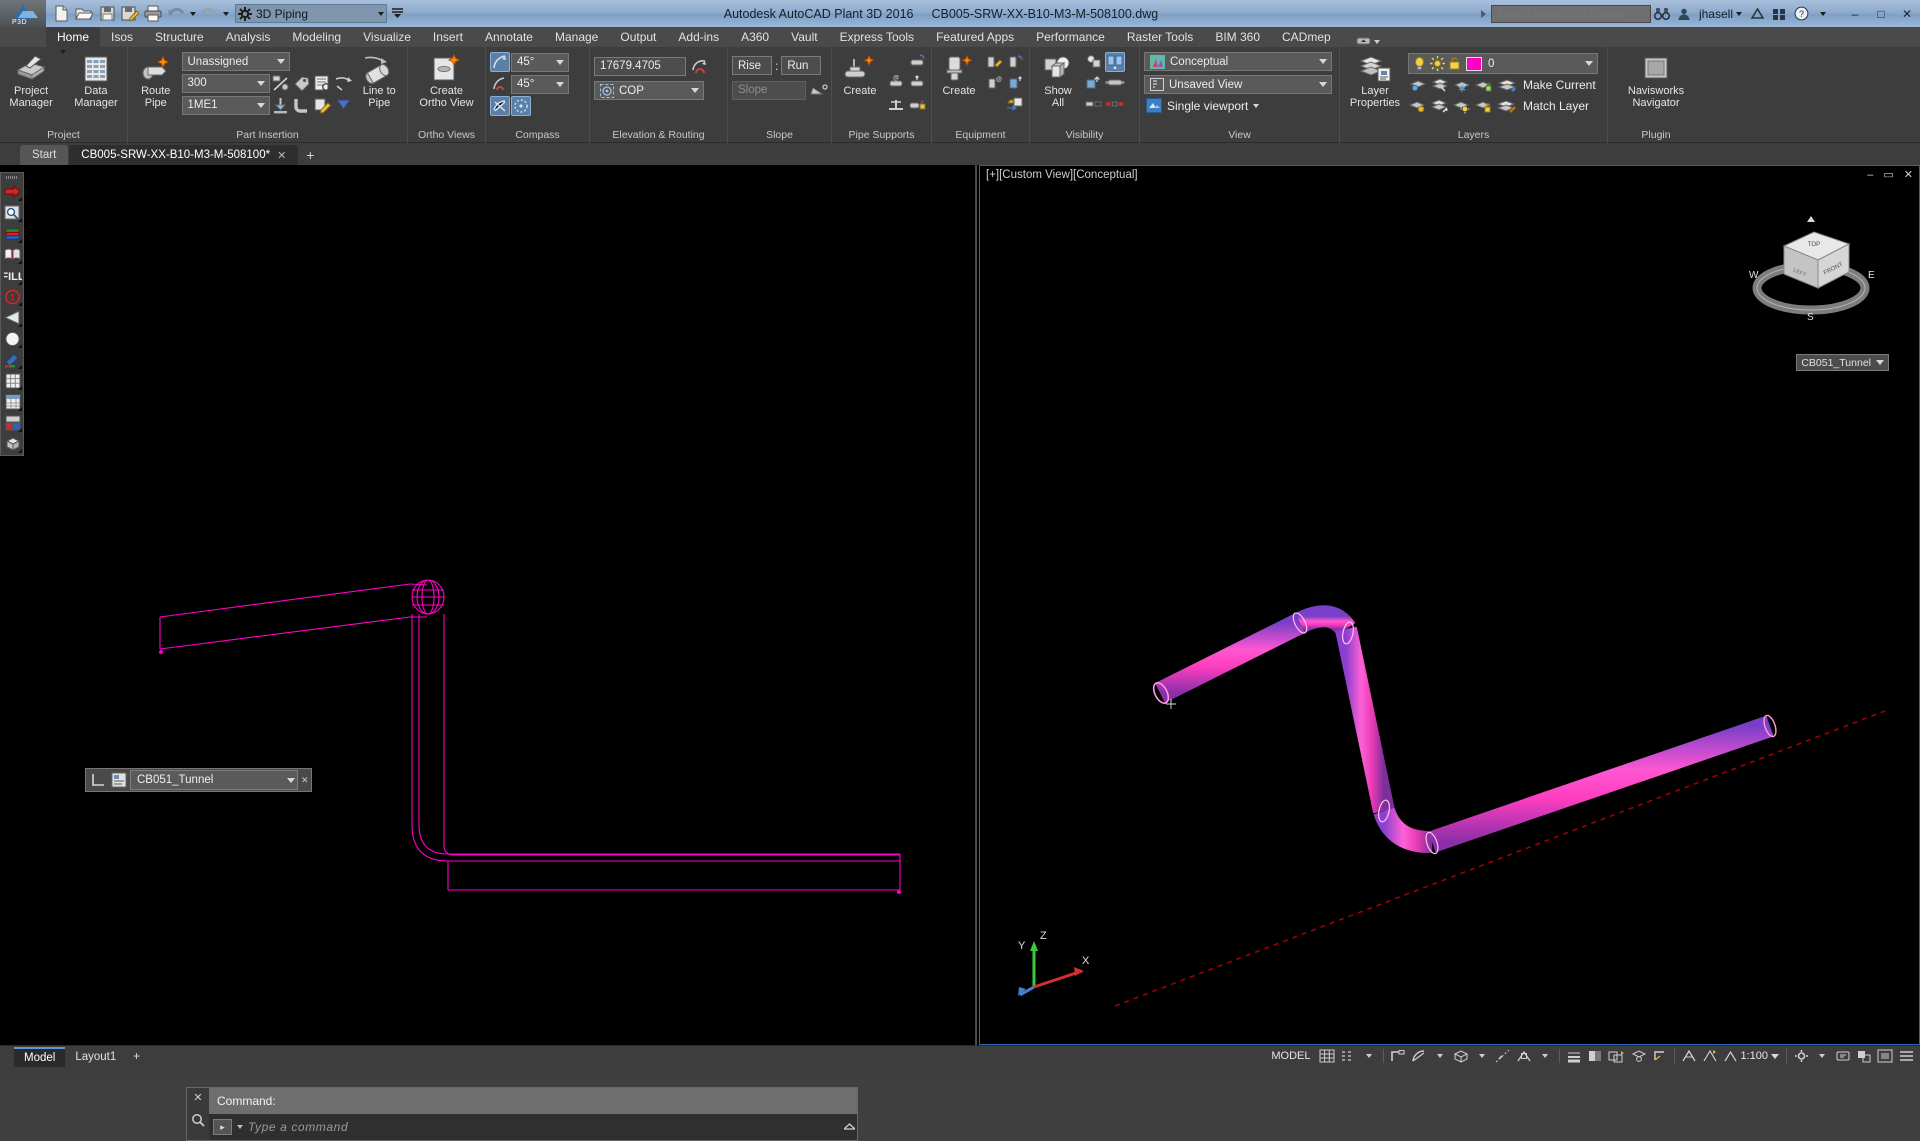 The width and height of the screenshot is (1920, 1141). What do you see at coordinates (1864, 1056) in the screenshot?
I see `isolate-objects-status-icon` at bounding box center [1864, 1056].